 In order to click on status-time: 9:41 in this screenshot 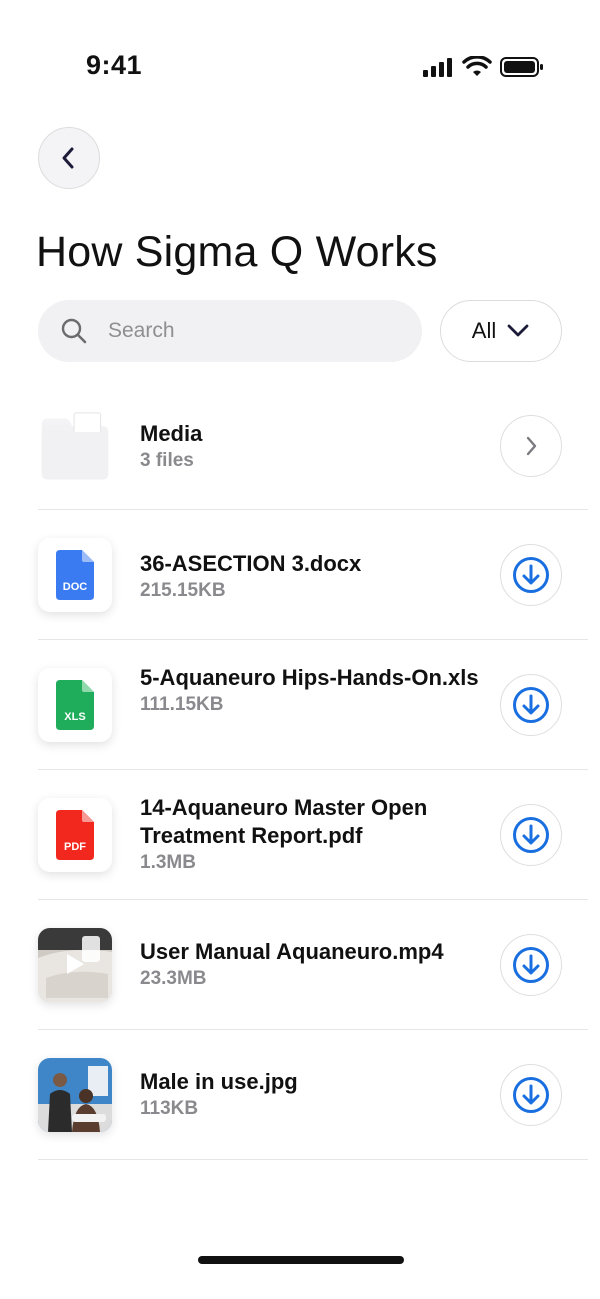, I will do `click(114, 65)`.